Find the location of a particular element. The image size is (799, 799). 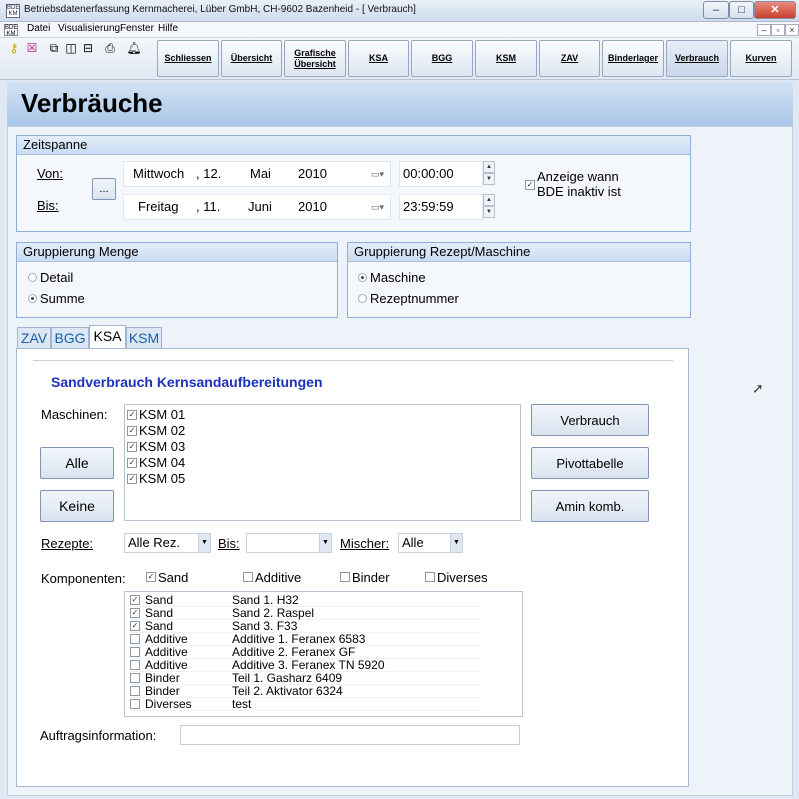

bis-date-field: Freitag , 11. Juni 2010 ▭▾ is located at coordinates (257, 207).